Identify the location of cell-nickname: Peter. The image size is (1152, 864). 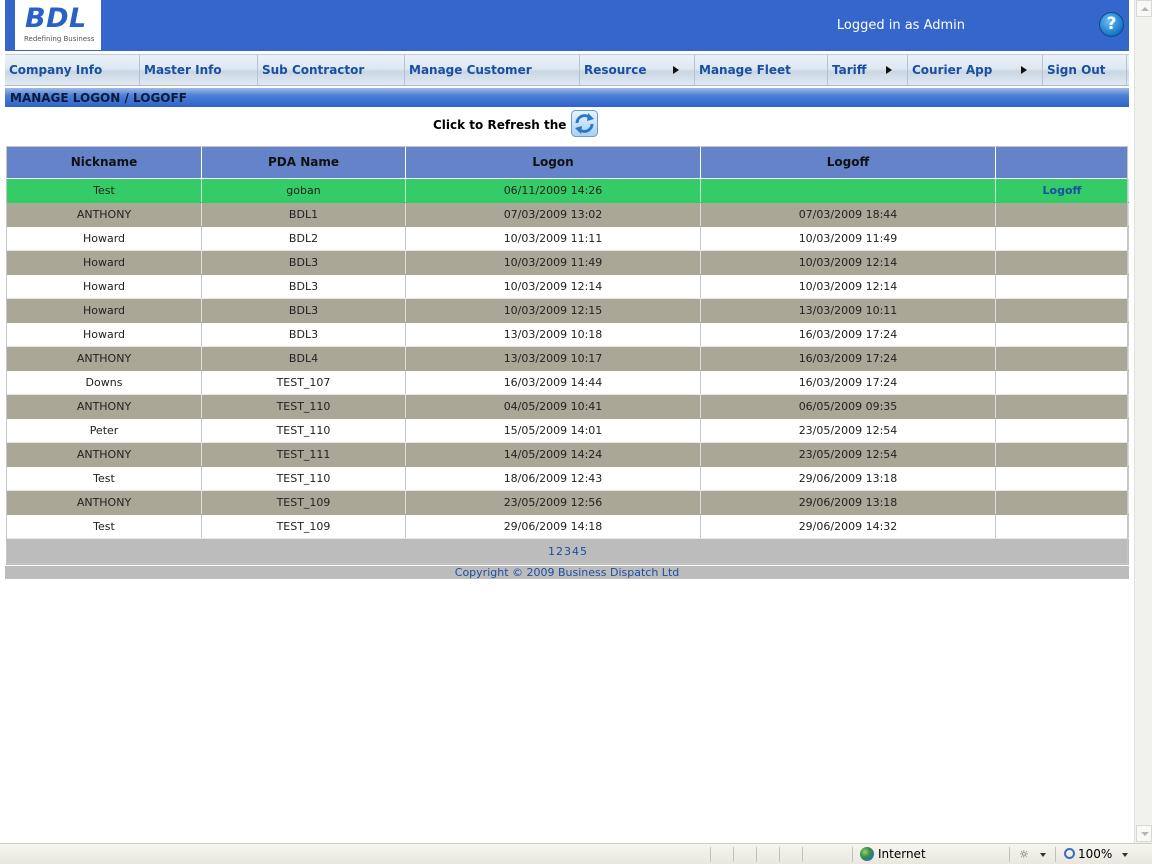
(104, 430).